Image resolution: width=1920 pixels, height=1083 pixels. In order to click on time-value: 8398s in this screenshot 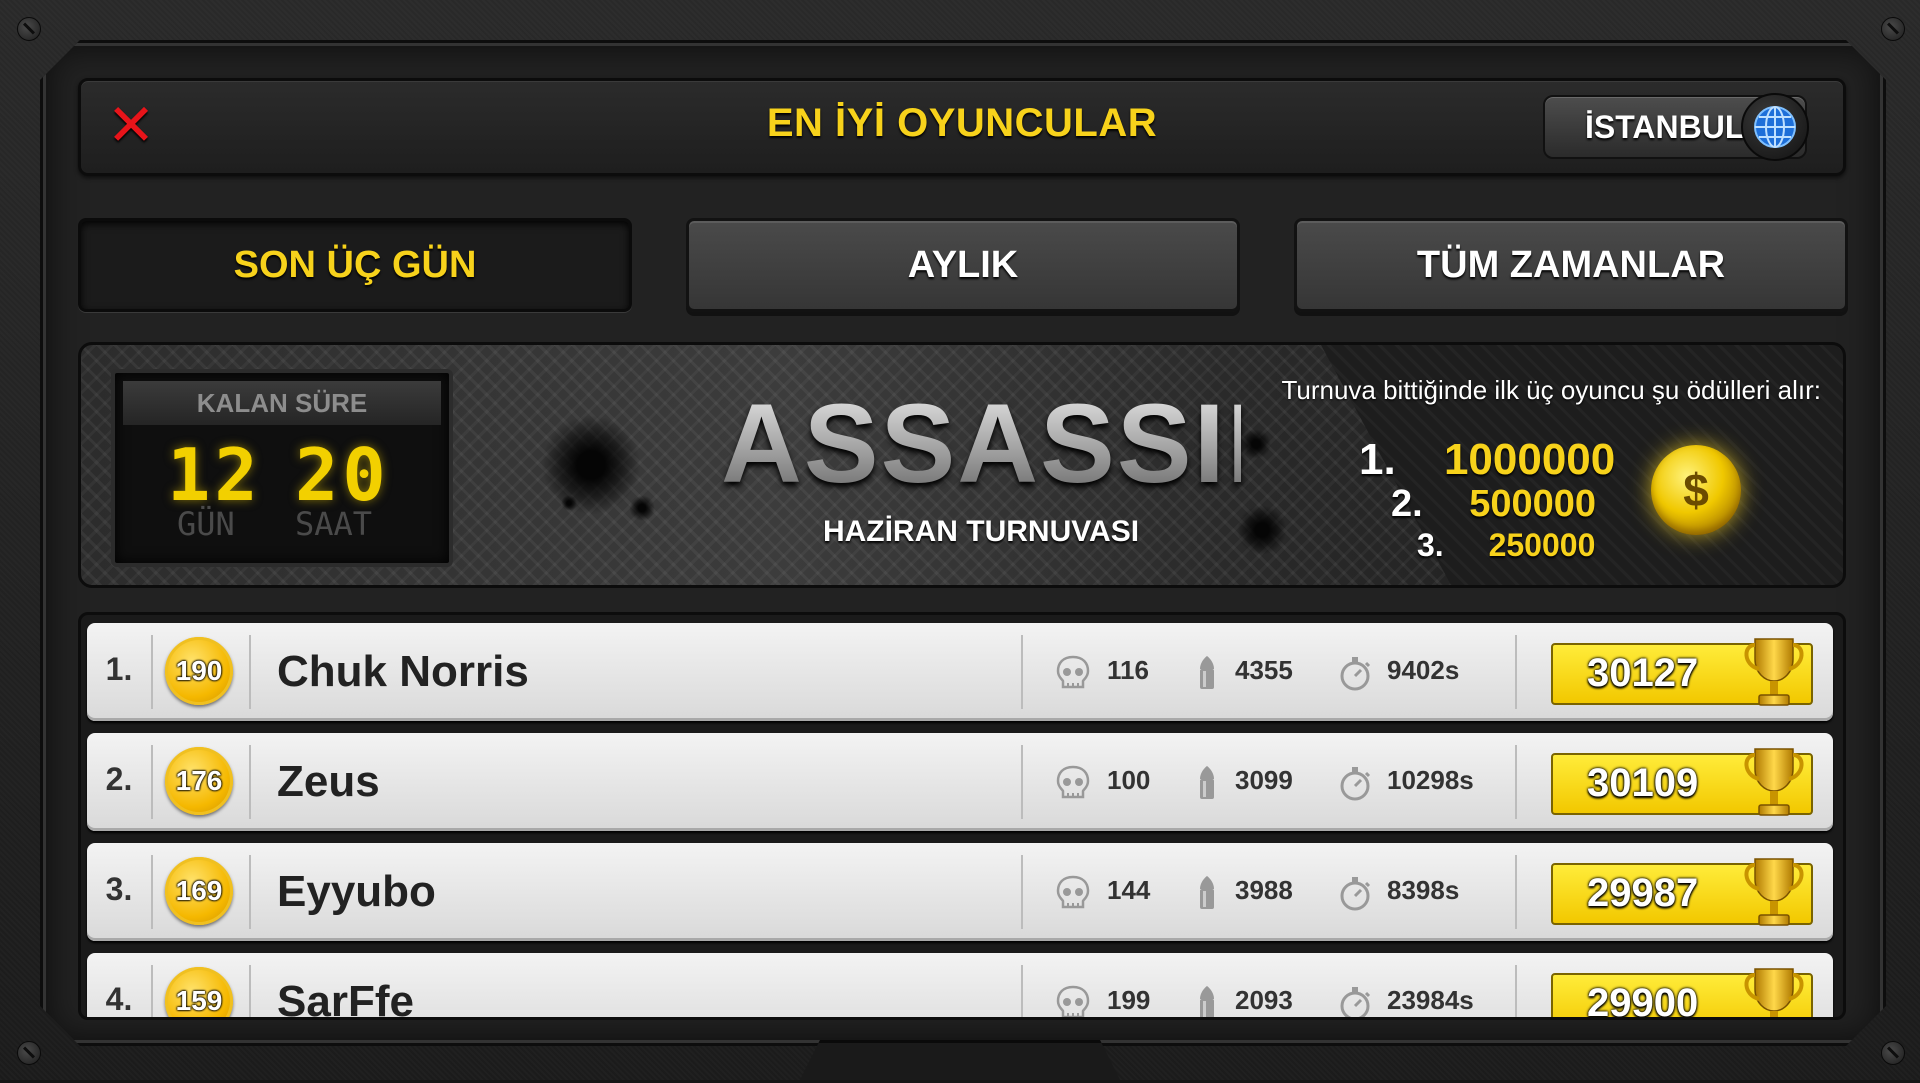, I will do `click(1423, 890)`.